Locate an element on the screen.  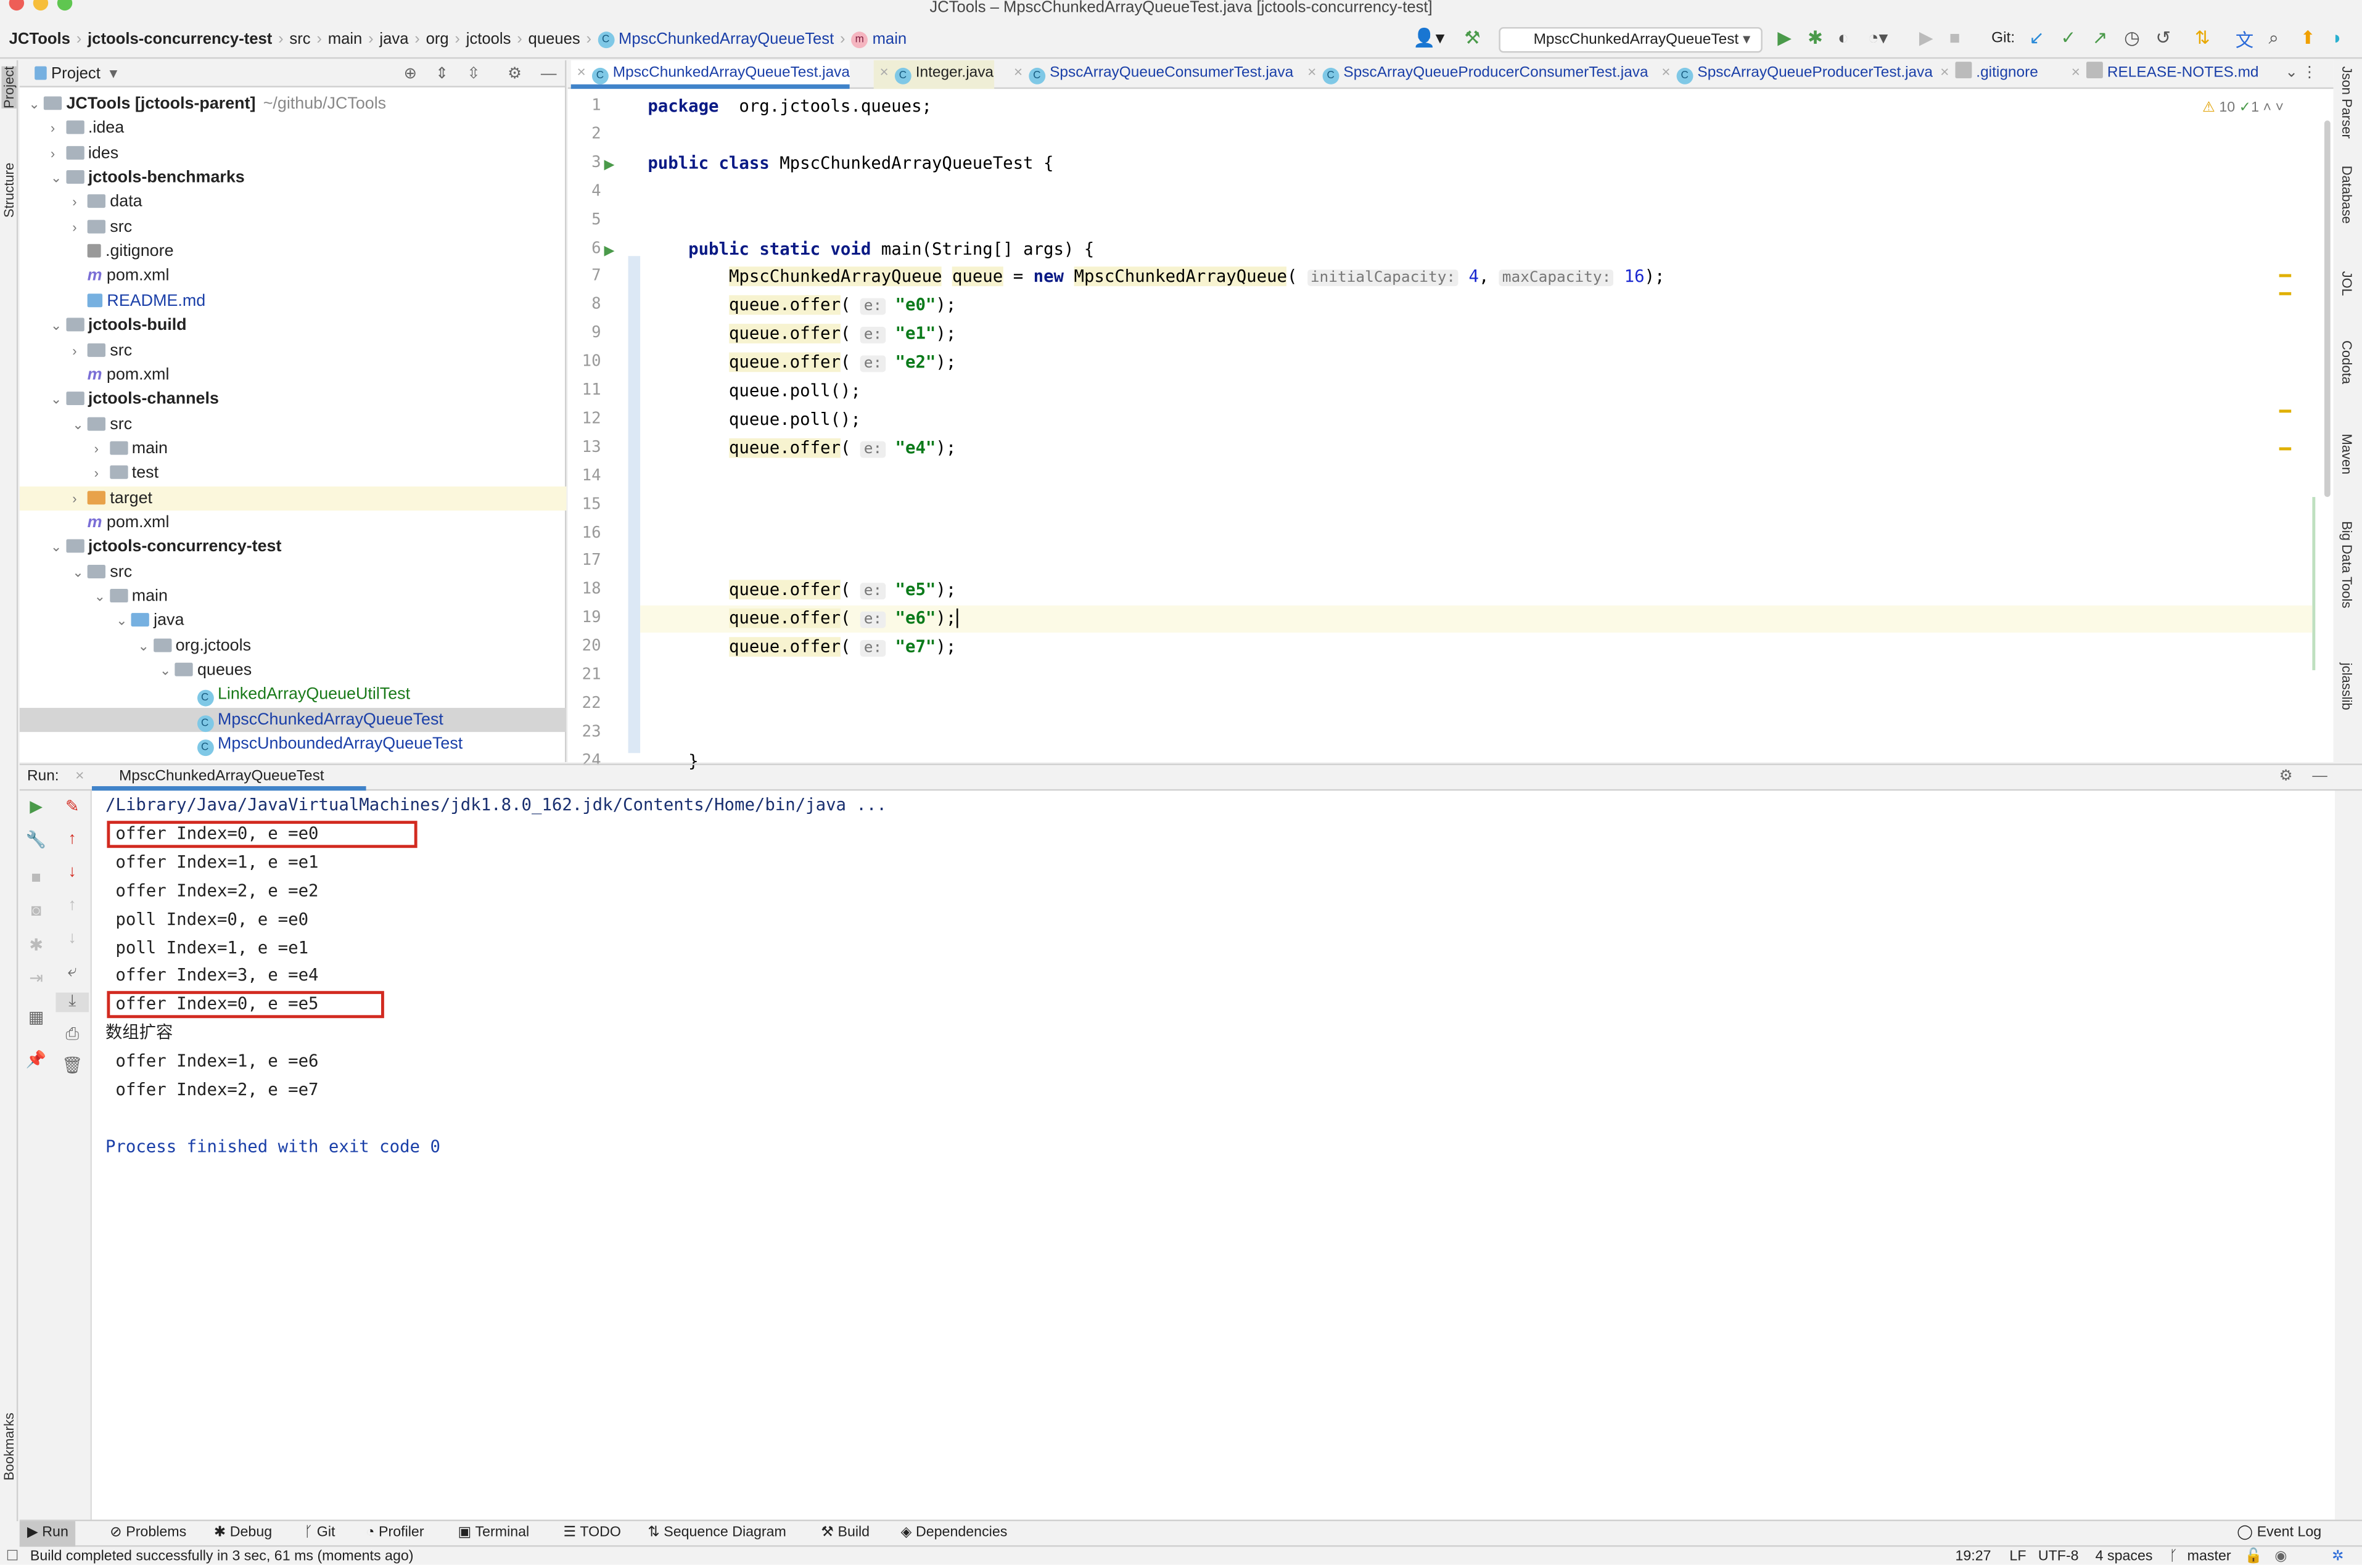
tree-item: ⌄ org.jctools is located at coordinates (293, 646).